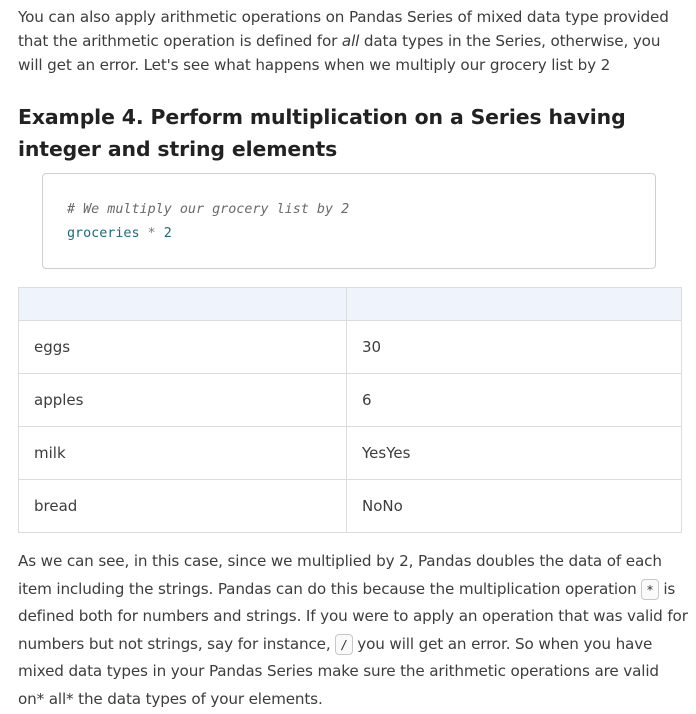  What do you see at coordinates (514, 400) in the screenshot?
I see `row-value-cell: 6` at bounding box center [514, 400].